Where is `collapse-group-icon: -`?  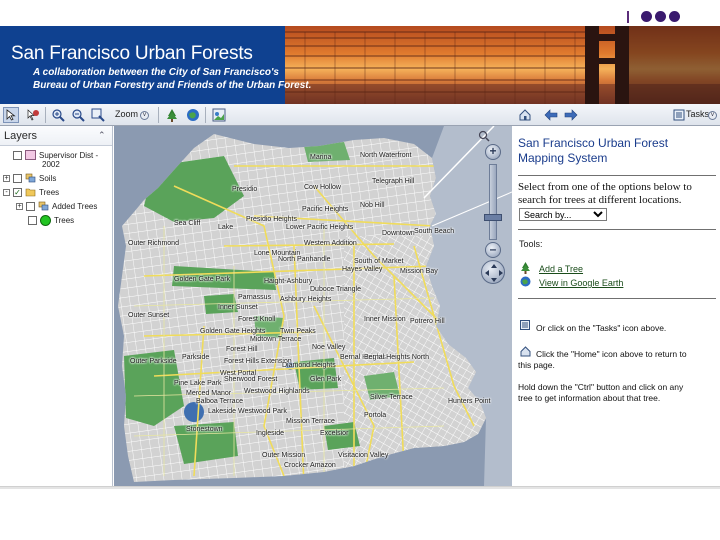
collapse-group-icon: - is located at coordinates (6, 192).